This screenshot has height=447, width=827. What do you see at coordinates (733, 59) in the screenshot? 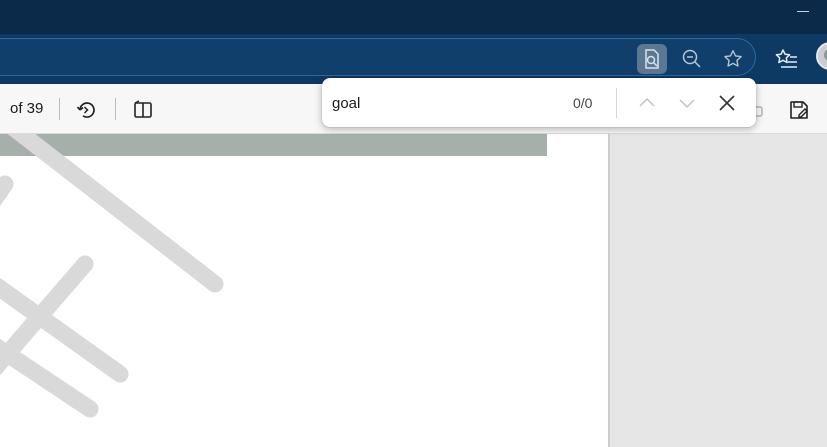
I see `favorite-star-icon` at bounding box center [733, 59].